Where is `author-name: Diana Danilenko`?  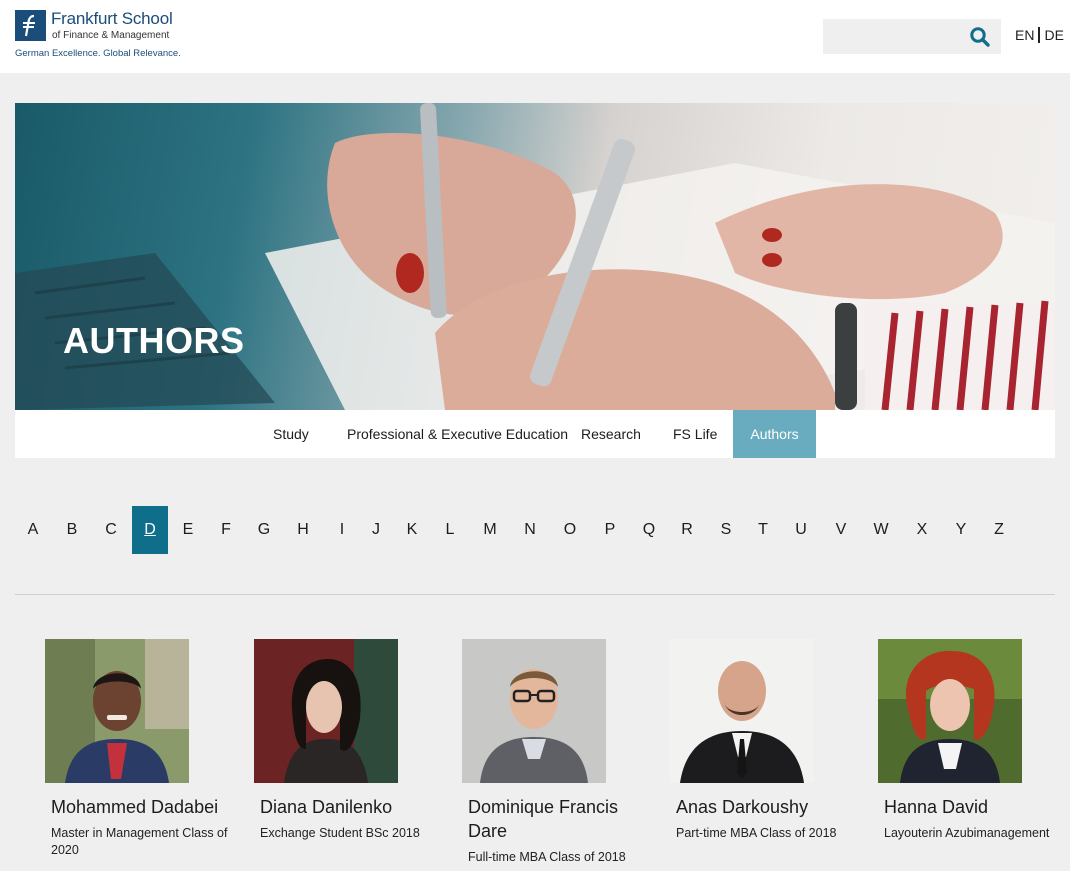 author-name: Diana Danilenko is located at coordinates (349, 807).